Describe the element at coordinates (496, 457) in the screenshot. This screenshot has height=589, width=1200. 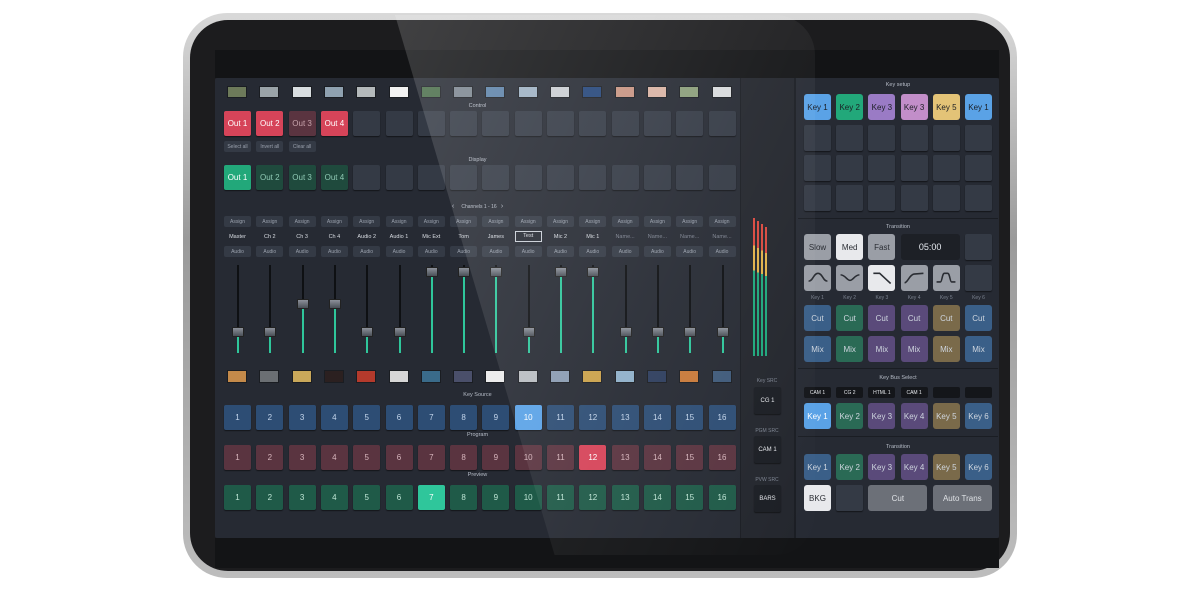
I see `program-button: 9` at that location.